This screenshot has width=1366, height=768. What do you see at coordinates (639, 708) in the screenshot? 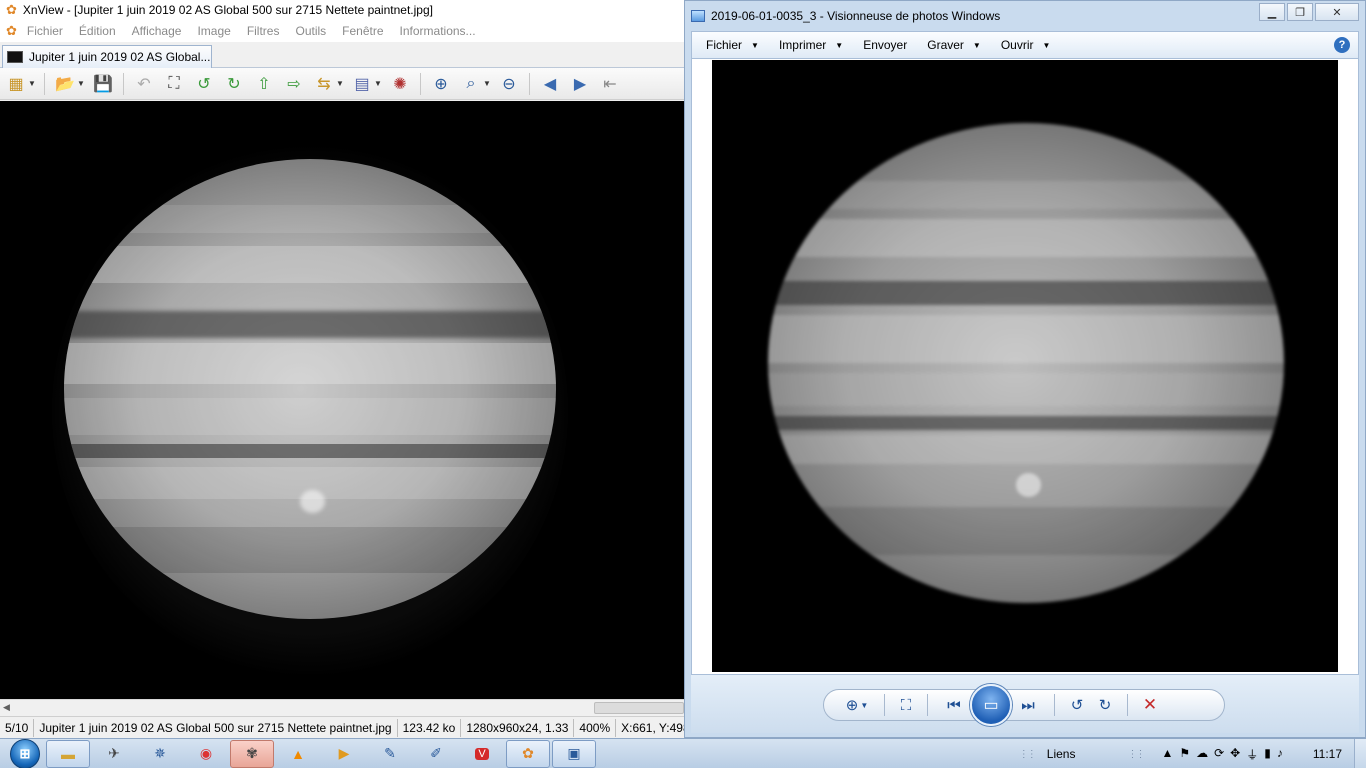
I see `scrollbar-thumb` at bounding box center [639, 708].